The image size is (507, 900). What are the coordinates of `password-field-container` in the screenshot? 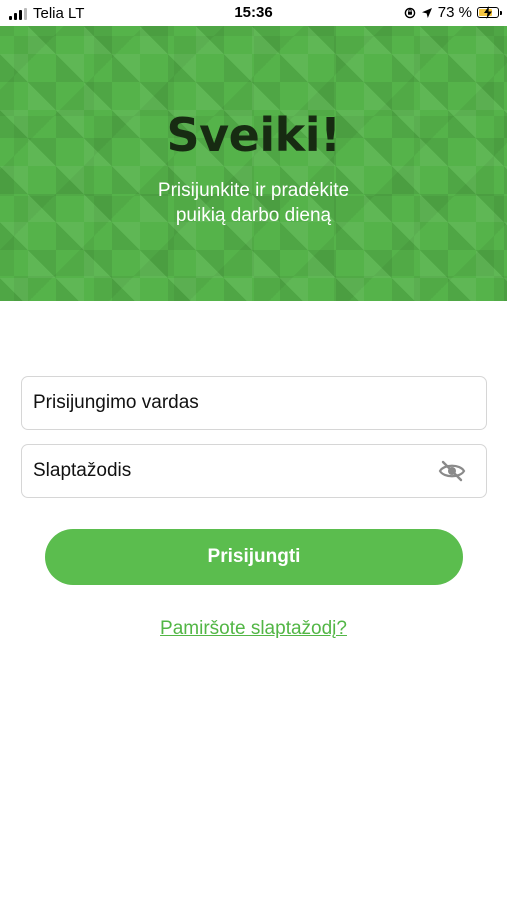 It's located at (254, 471).